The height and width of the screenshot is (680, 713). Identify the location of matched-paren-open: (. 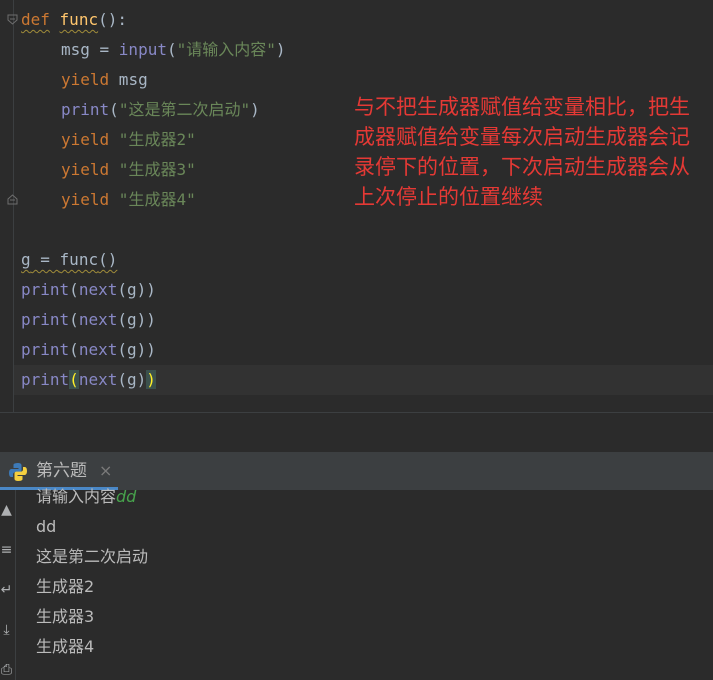
(74, 379).